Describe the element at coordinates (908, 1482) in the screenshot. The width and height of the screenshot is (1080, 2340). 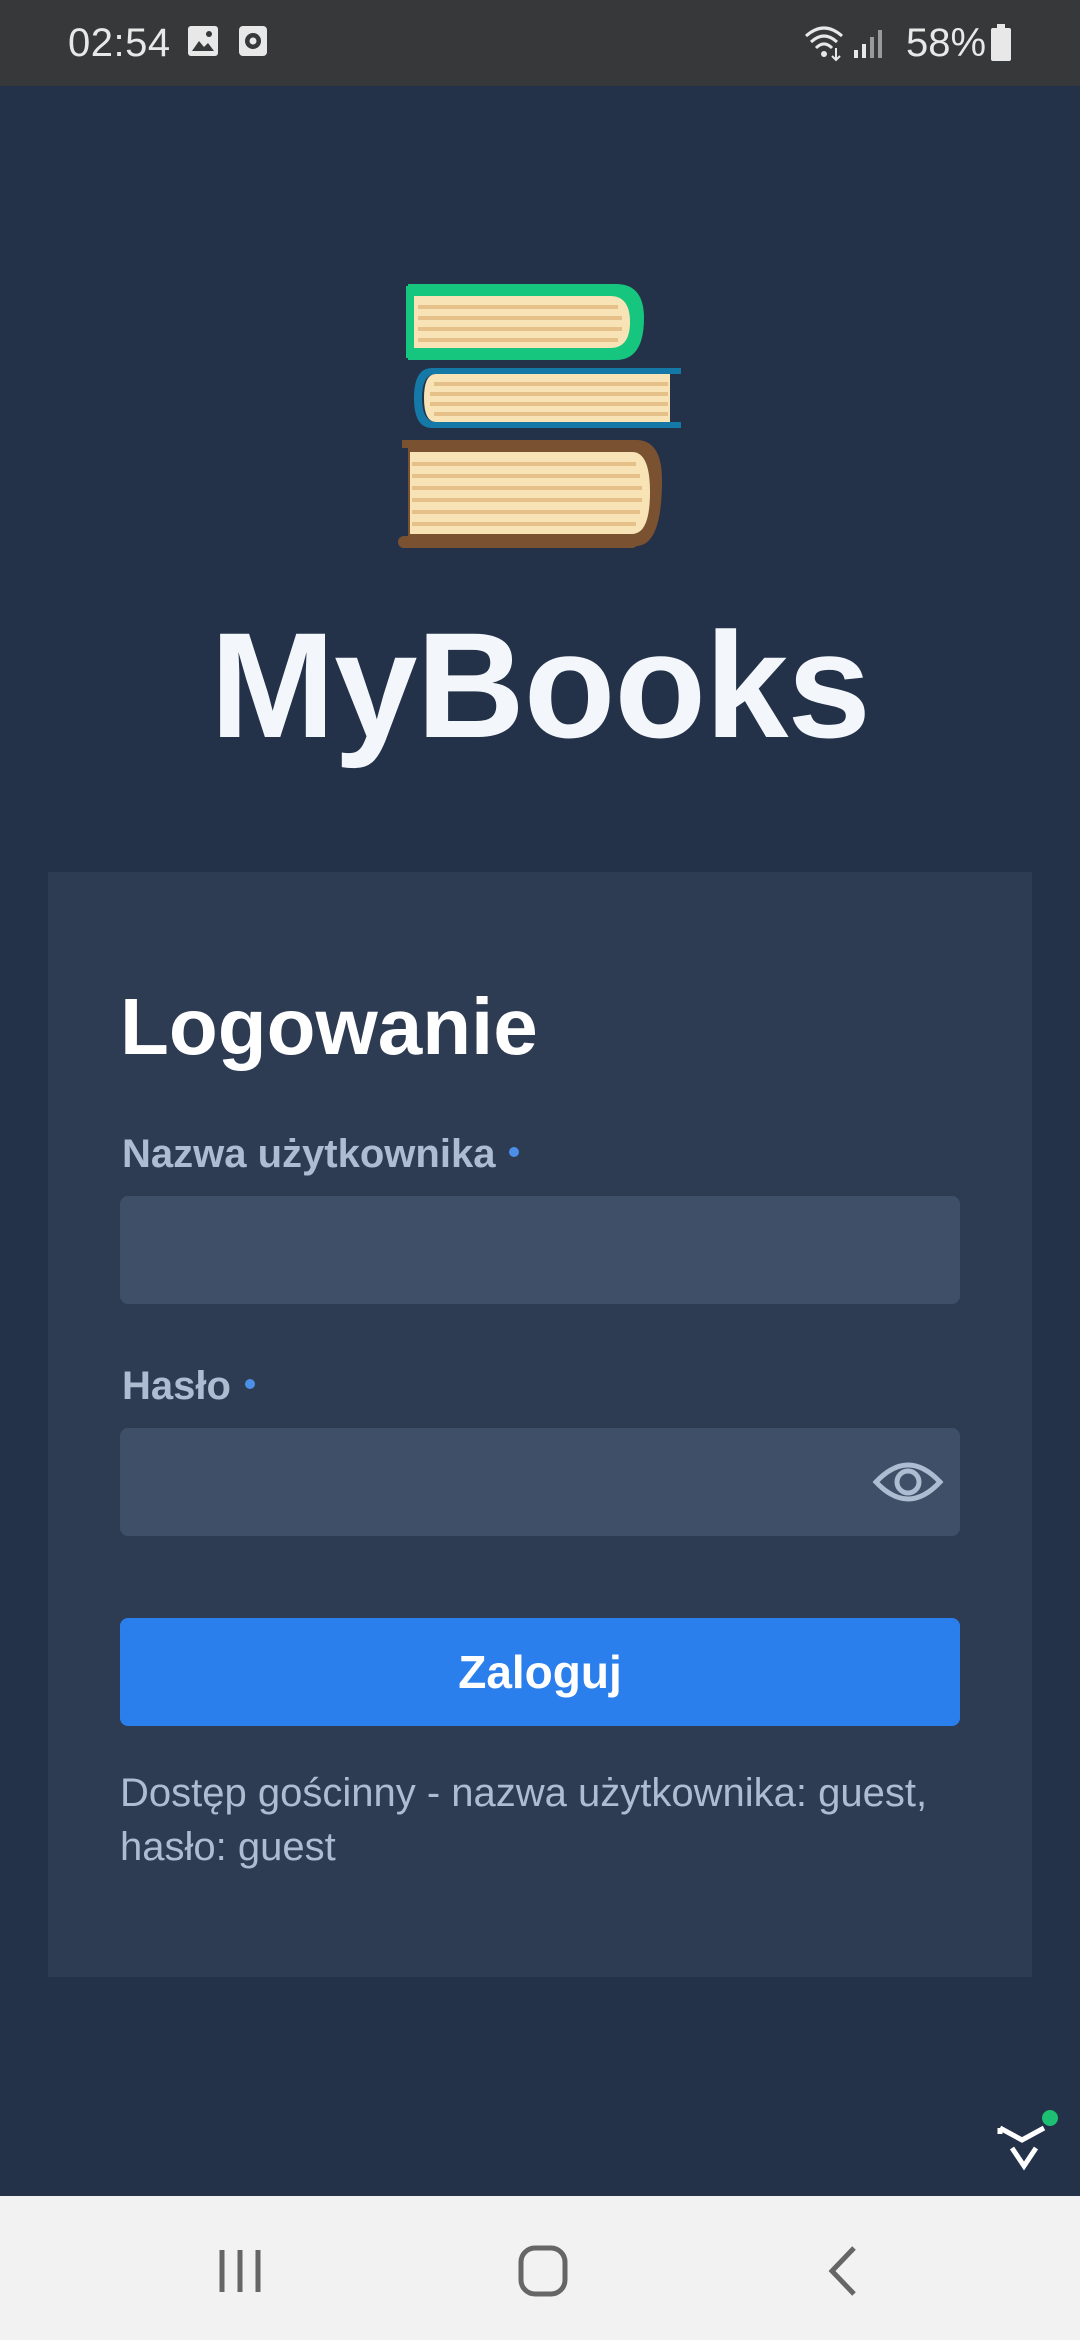
I see `show-password-eye-icon` at that location.